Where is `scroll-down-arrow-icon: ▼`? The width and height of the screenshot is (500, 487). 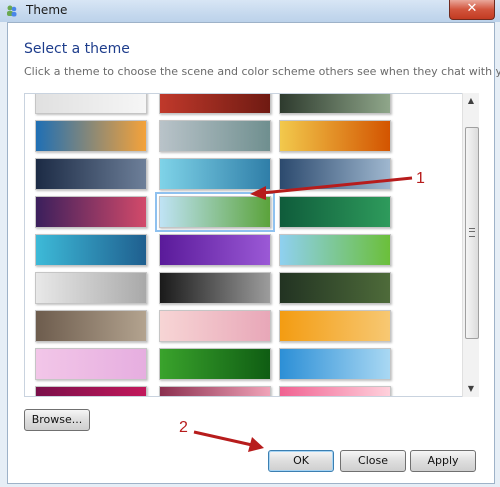 scroll-down-arrow-icon: ▼ is located at coordinates (471, 389).